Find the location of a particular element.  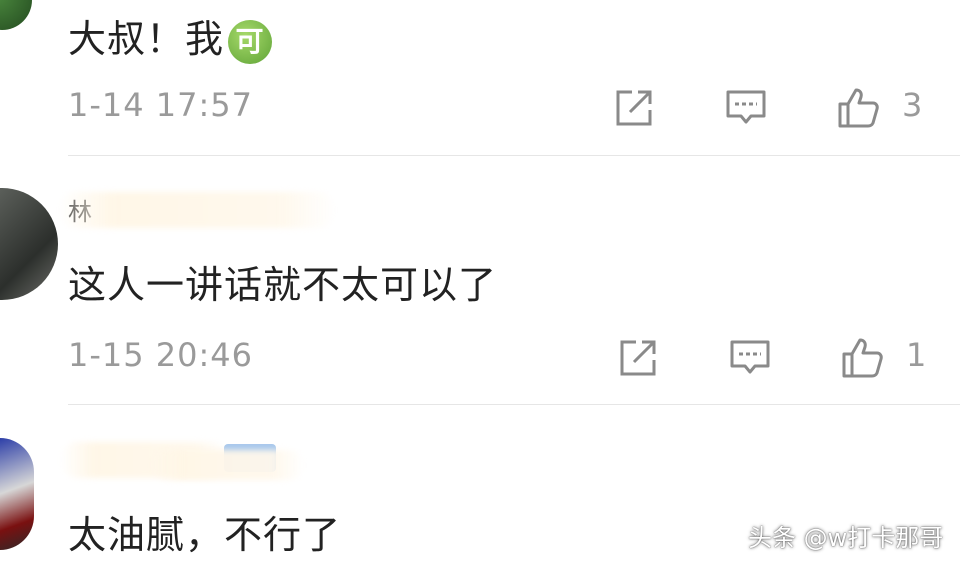

comment-meta: 1-15 20:46 1 is located at coordinates (498, 358).